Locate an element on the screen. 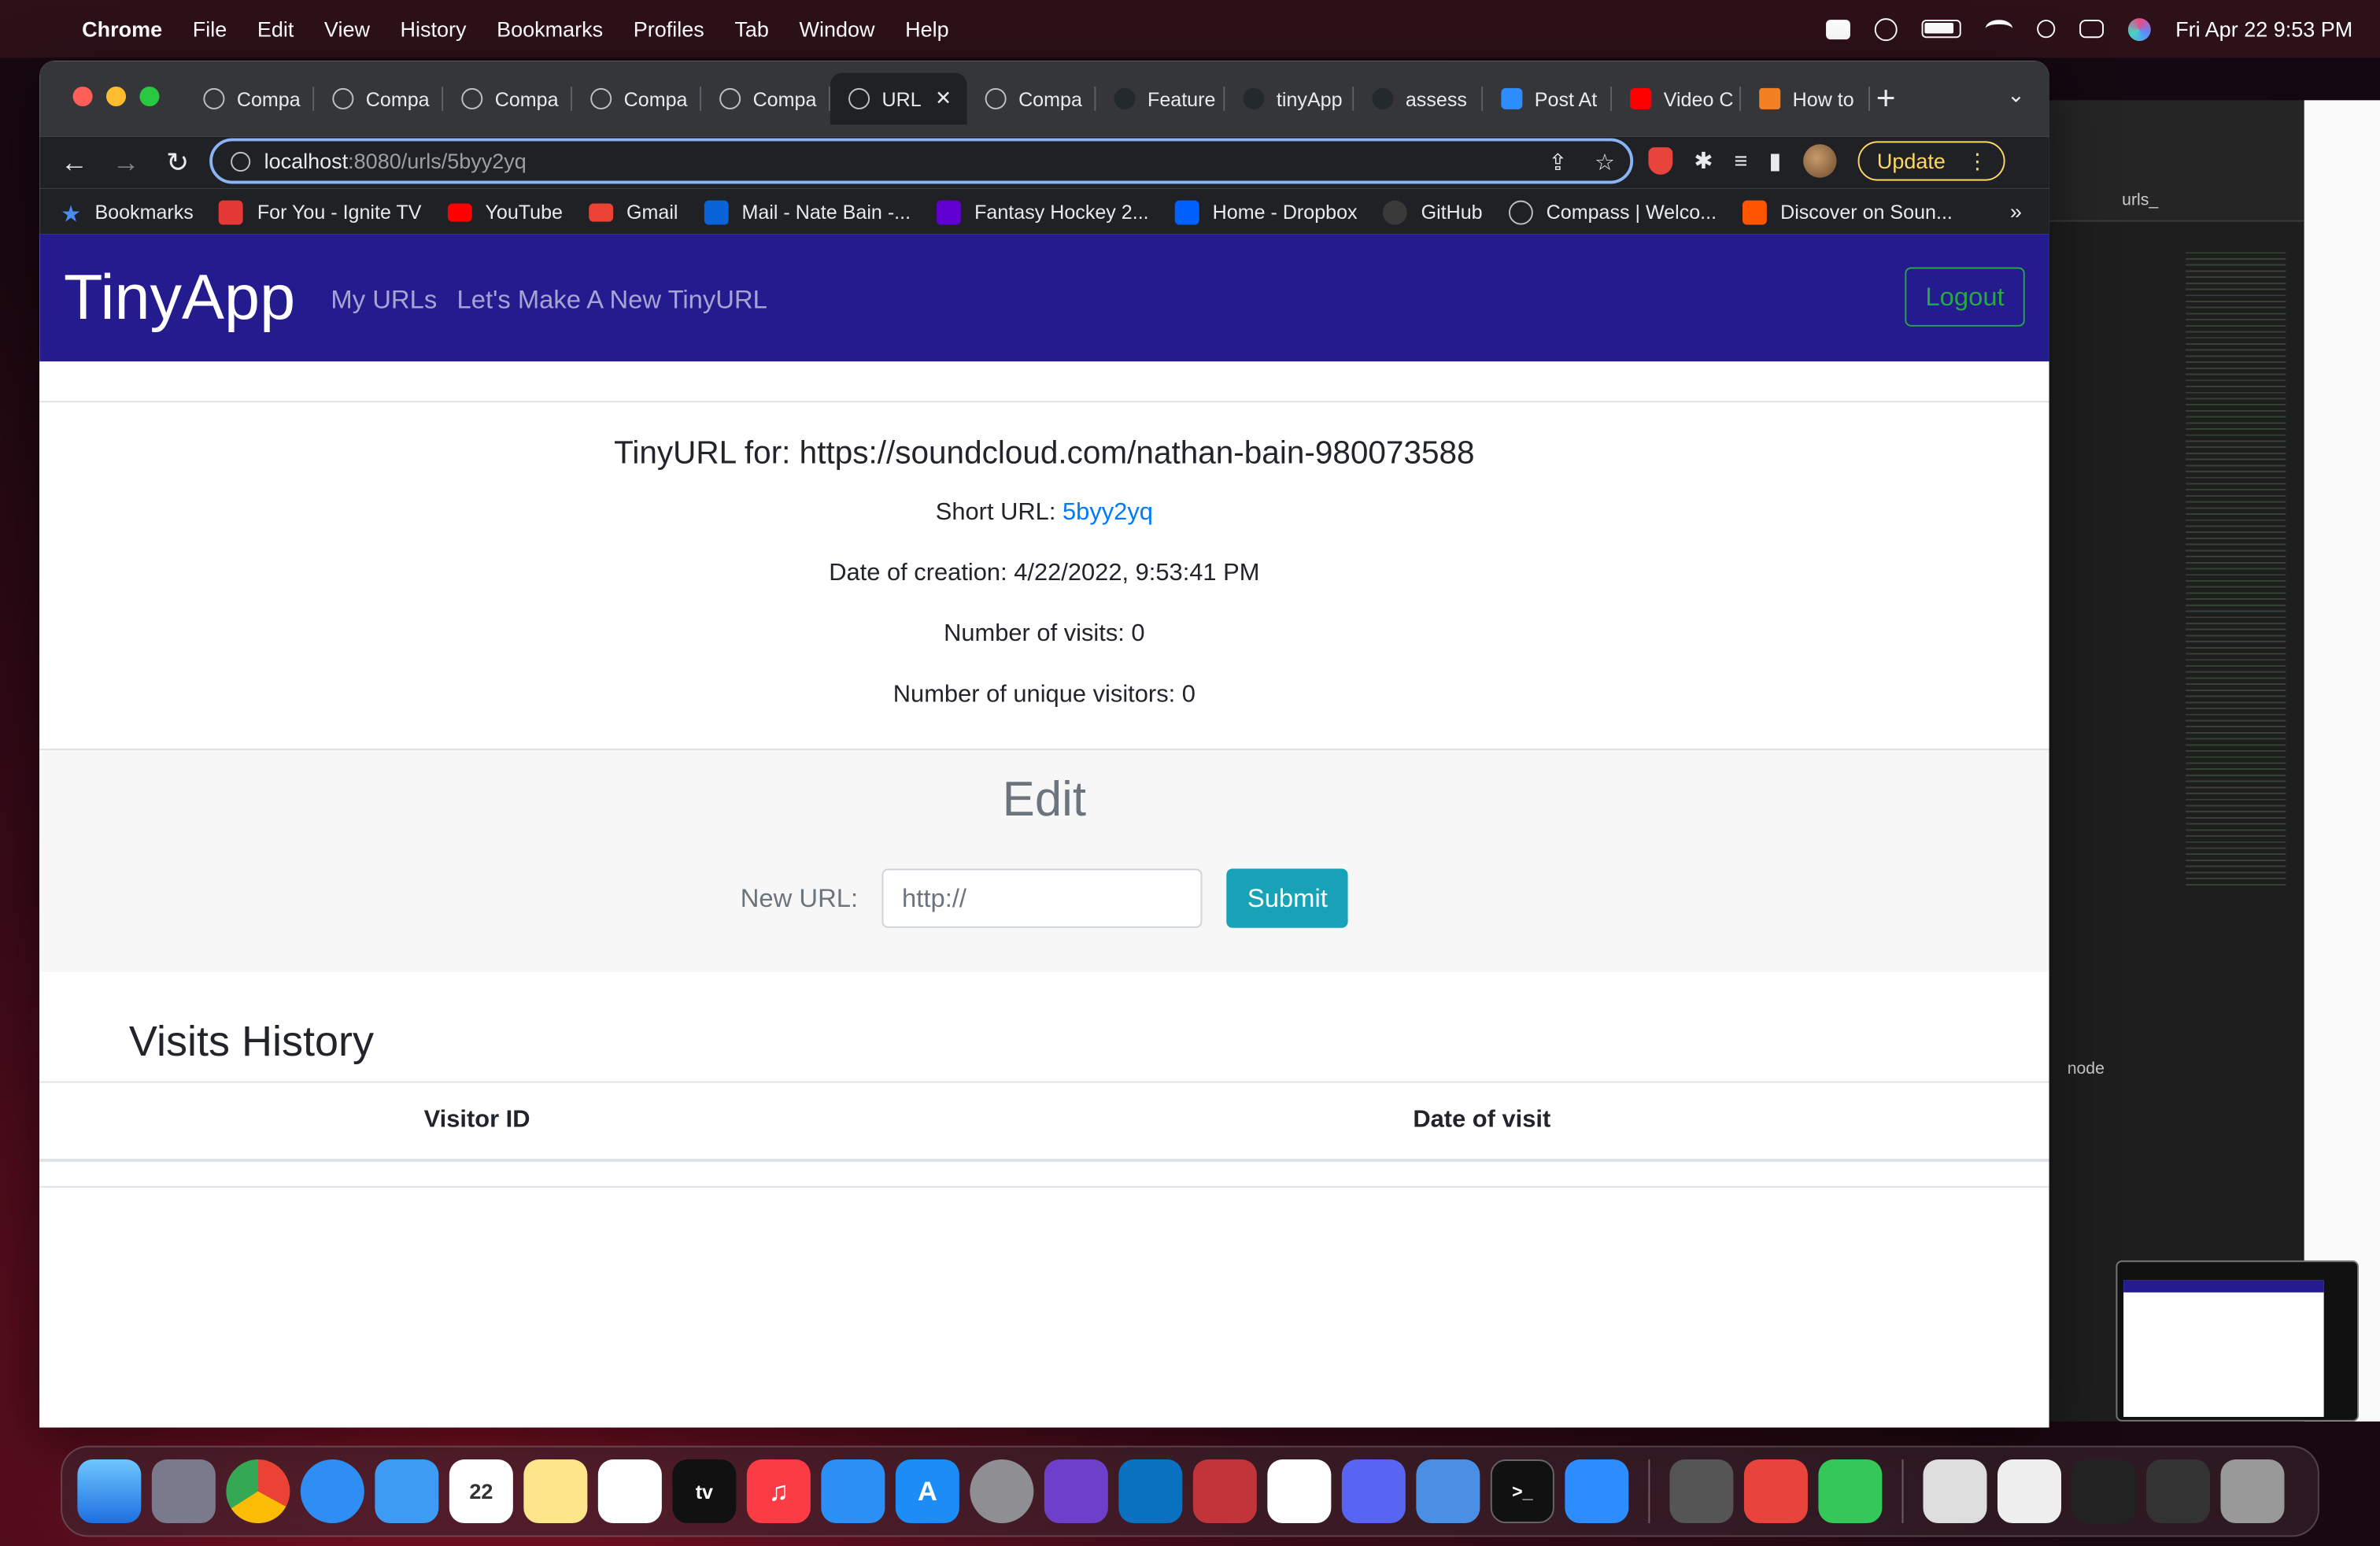 The height and width of the screenshot is (1546, 2380). notes-icon is located at coordinates (555, 1491).